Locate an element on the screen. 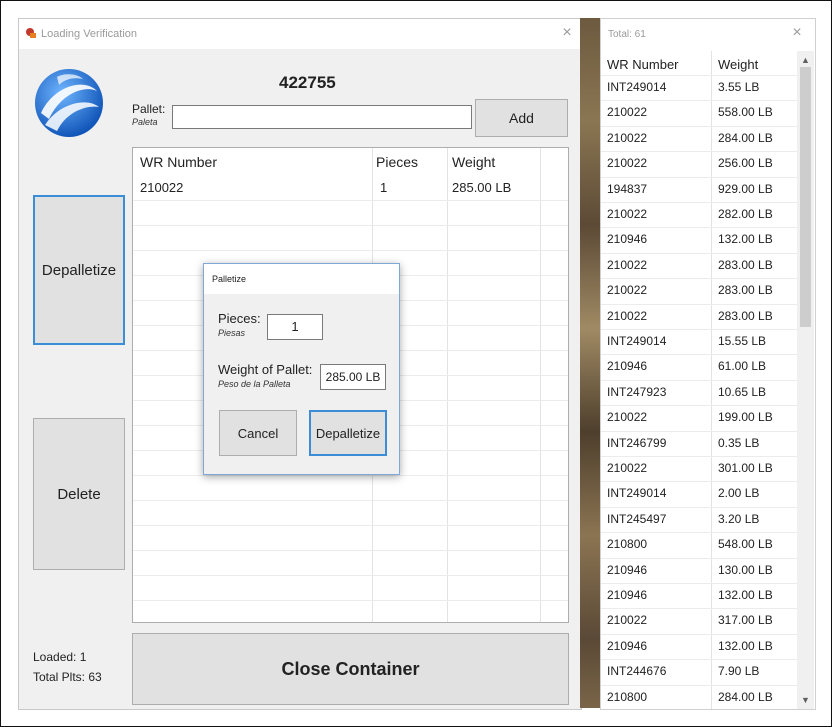 The height and width of the screenshot is (727, 832). add-button: Add is located at coordinates (521, 118).